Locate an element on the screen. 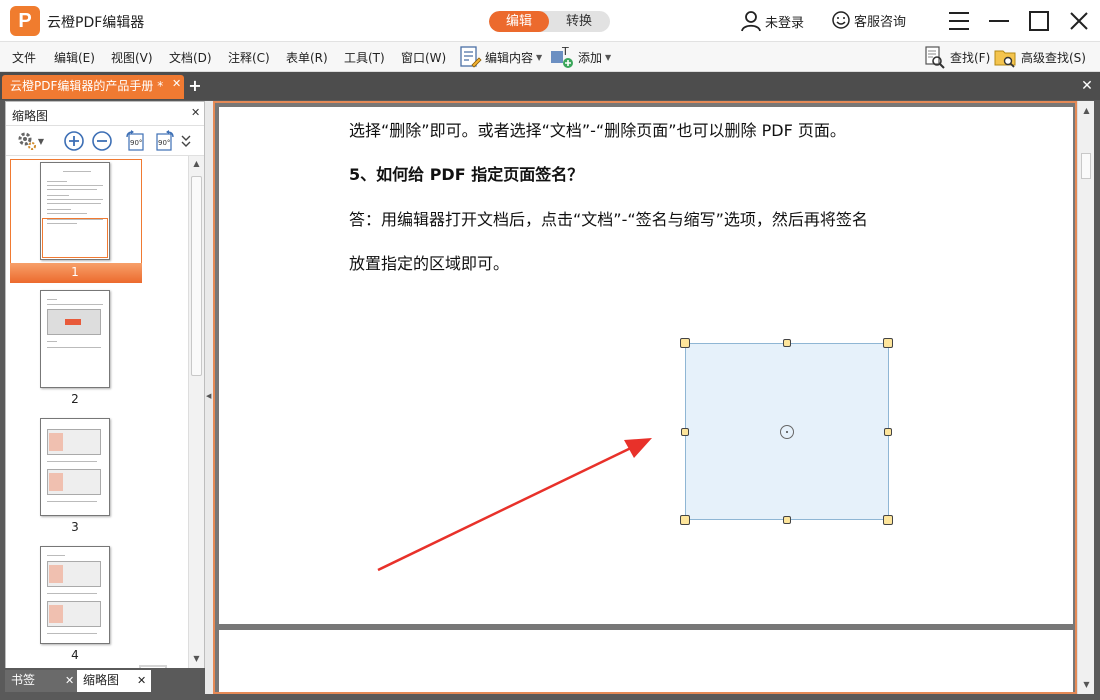  app-title: 云橙PDF编辑器 is located at coordinates (96, 23).